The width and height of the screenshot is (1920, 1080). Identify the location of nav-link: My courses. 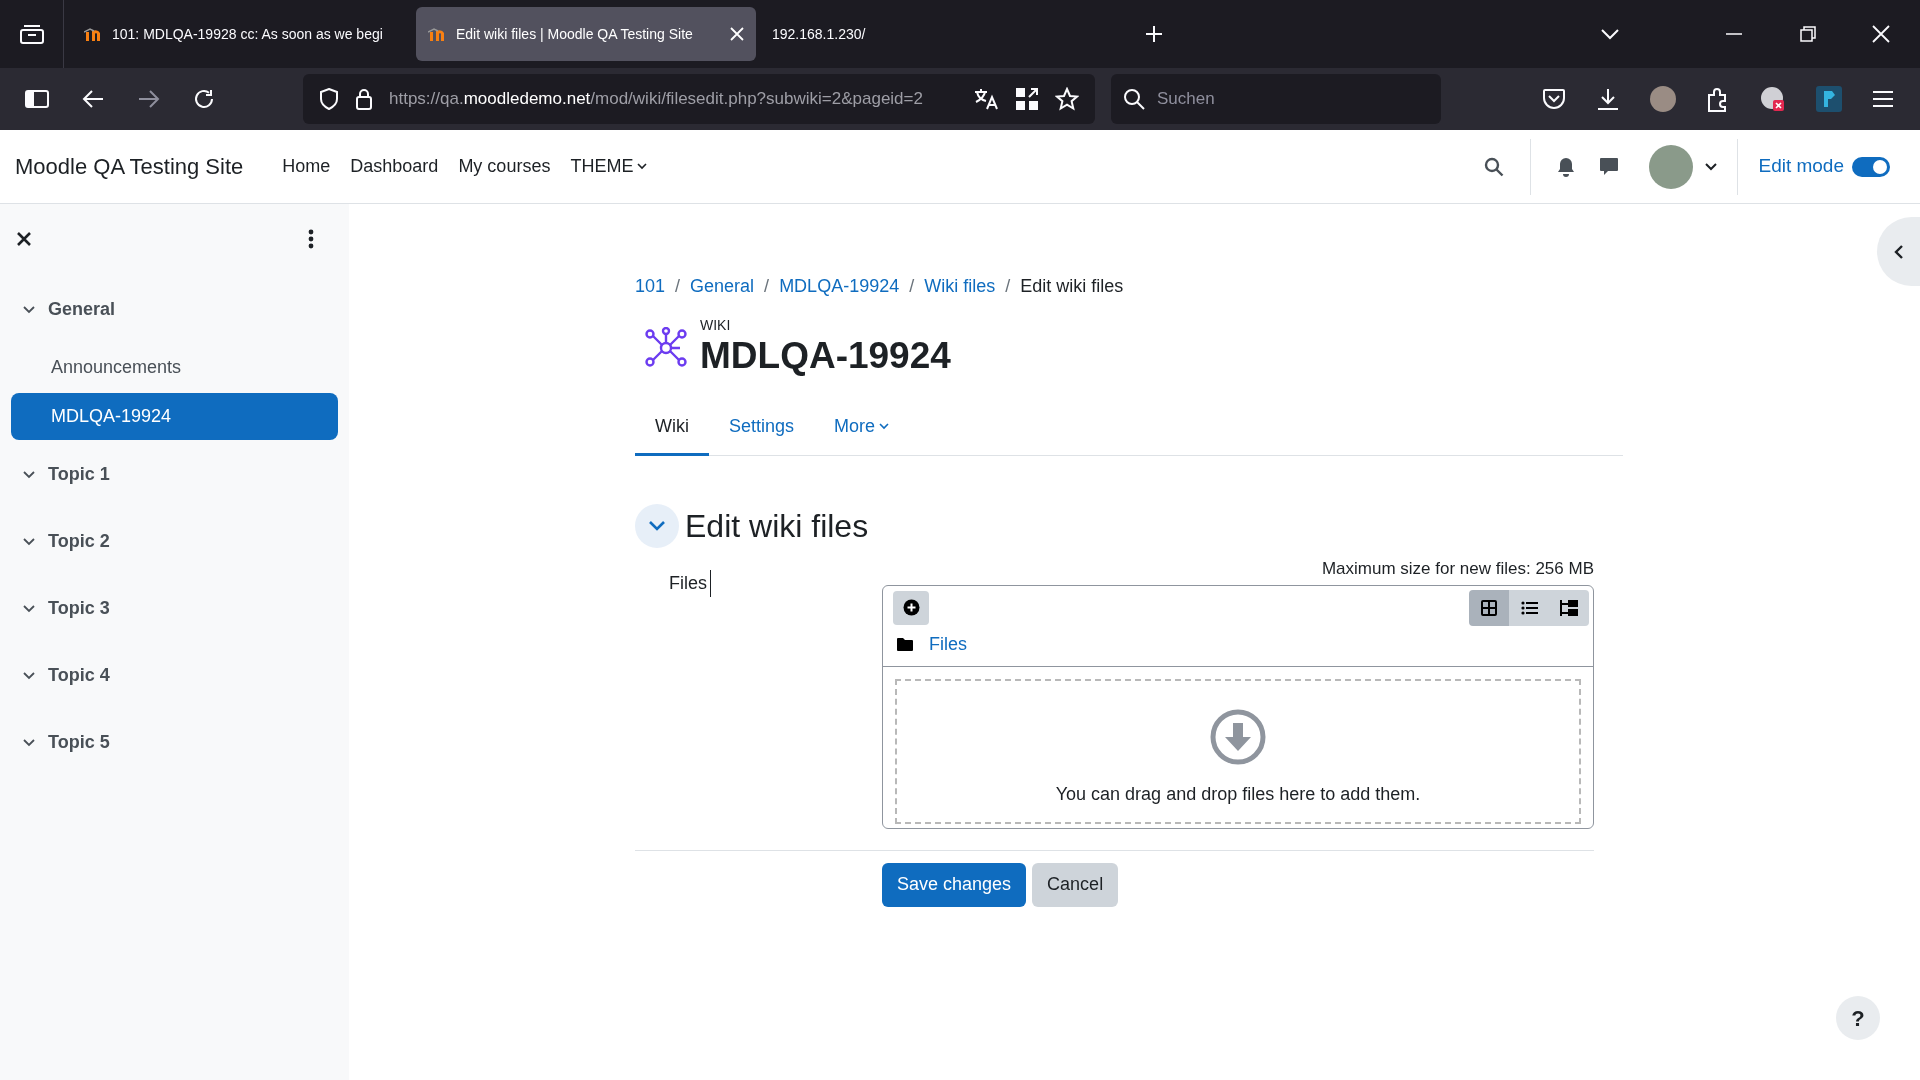
(504, 166).